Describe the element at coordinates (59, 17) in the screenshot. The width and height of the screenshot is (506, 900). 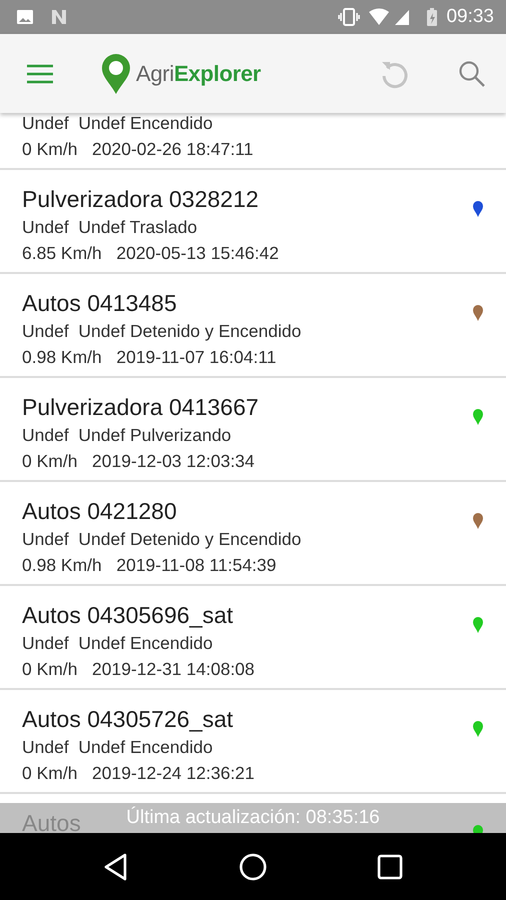
I see `notification-icon` at that location.